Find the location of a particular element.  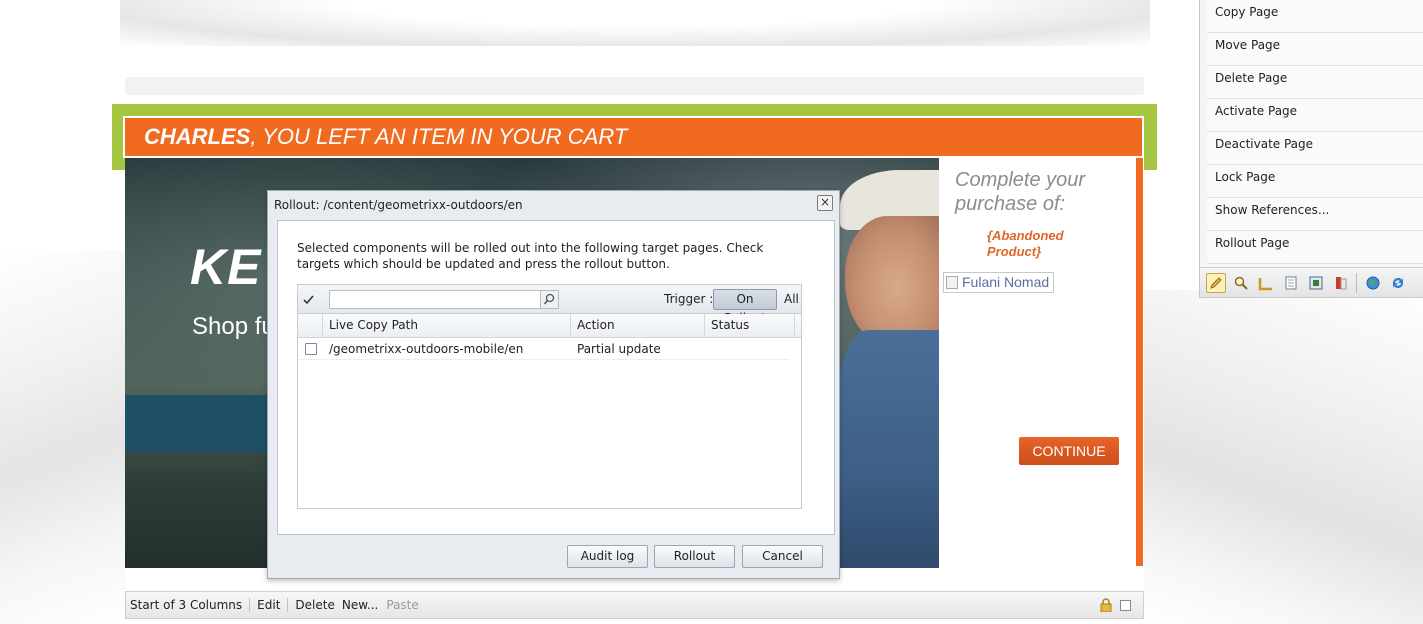

search-input is located at coordinates (436, 299).